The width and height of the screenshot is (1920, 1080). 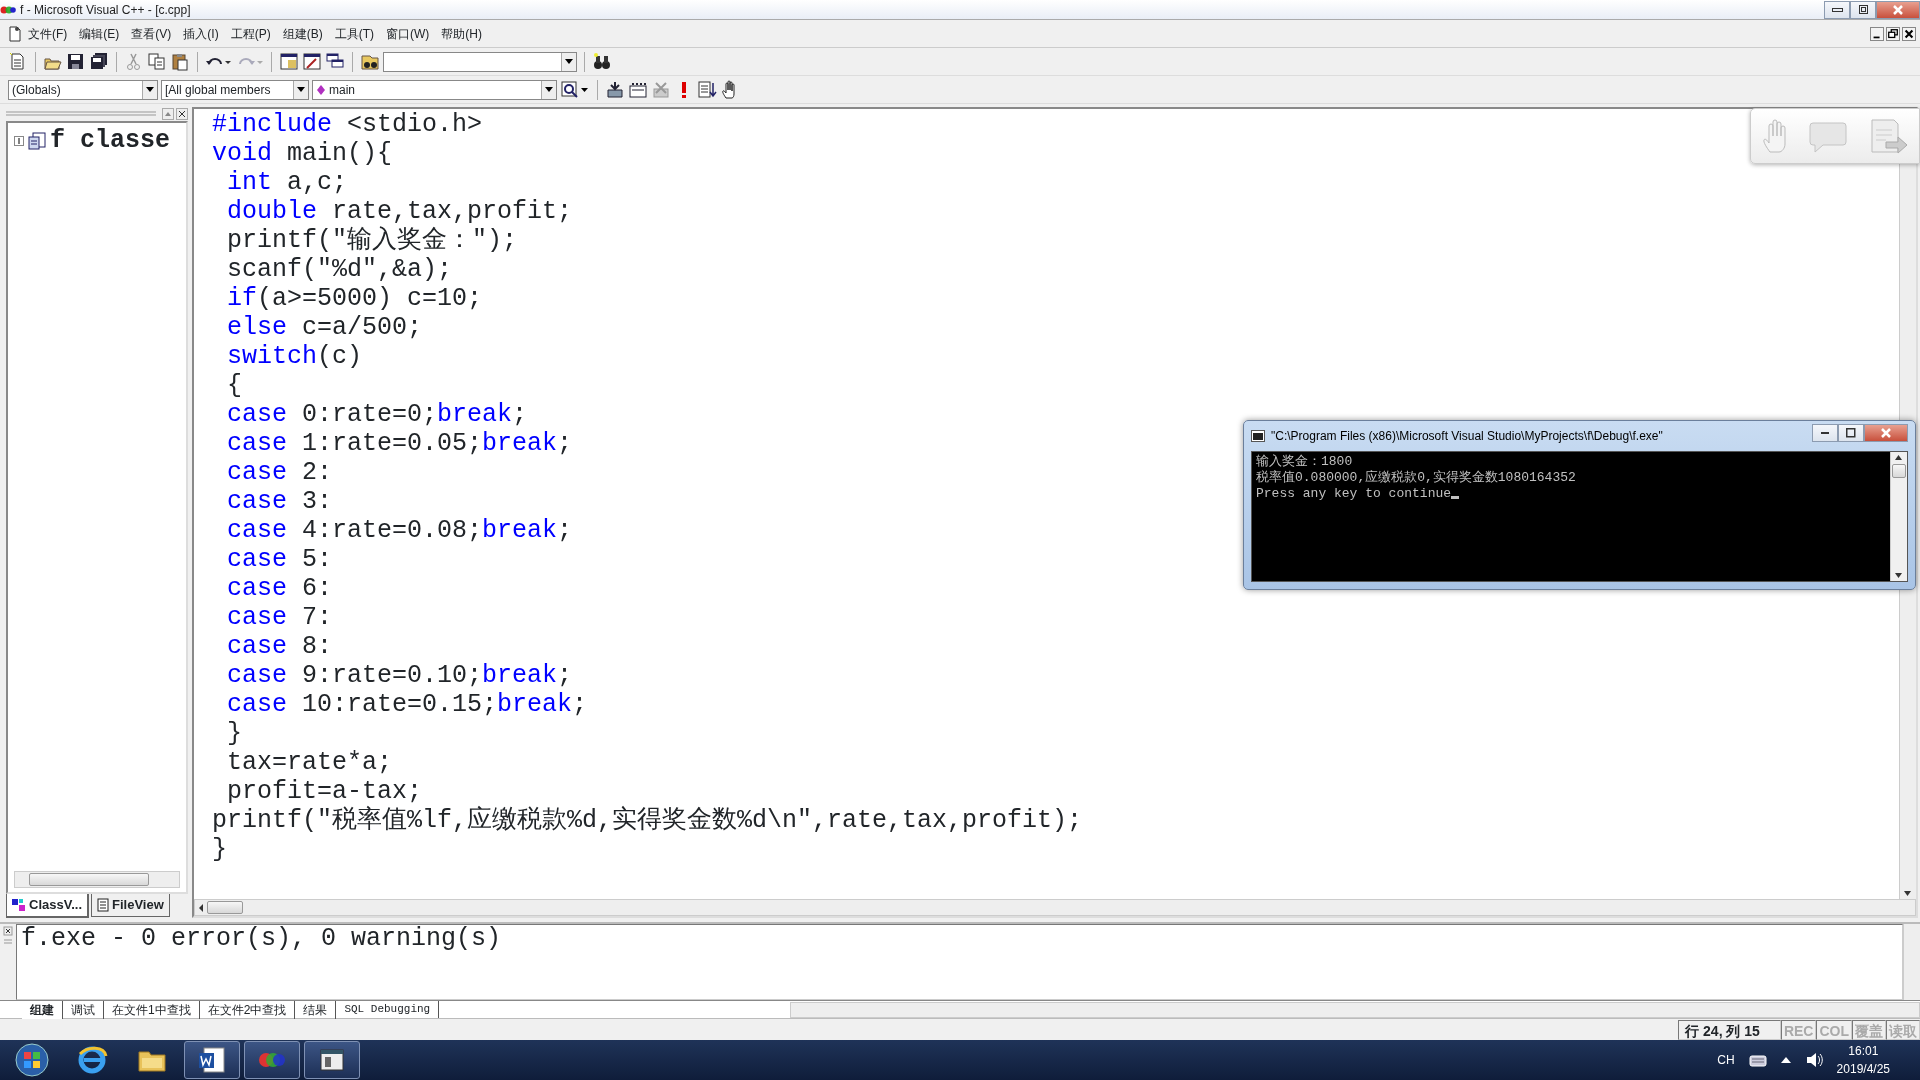 I want to click on compile-icon, so click(x=615, y=89).